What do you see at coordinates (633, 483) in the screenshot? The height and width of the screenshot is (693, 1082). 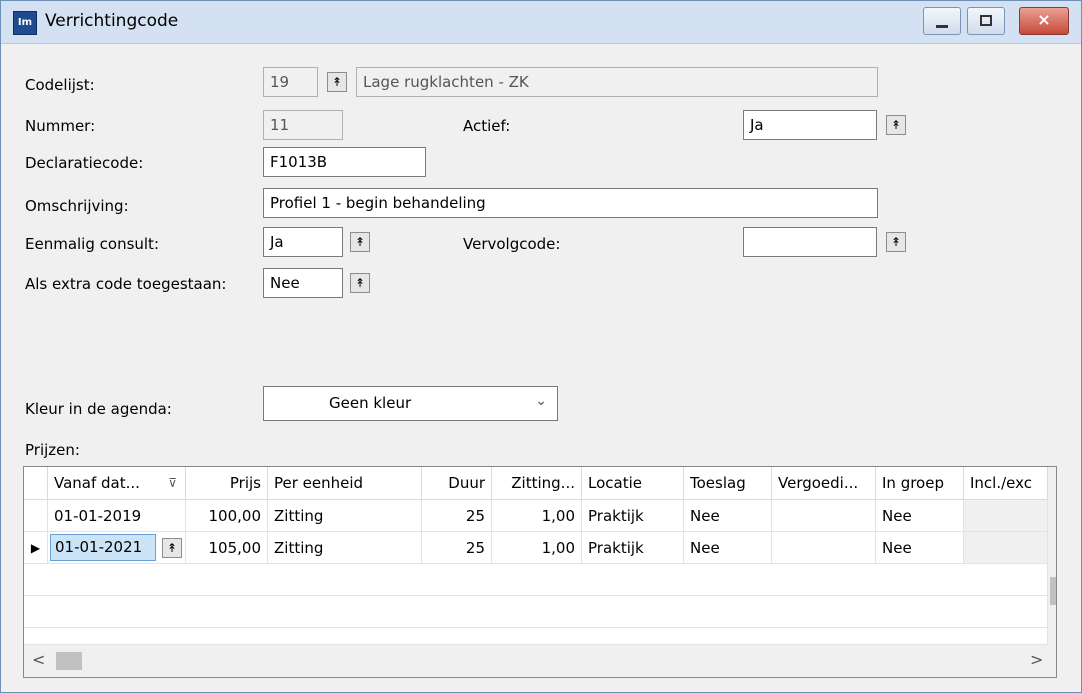 I see `column-header-locatie: Locatie` at bounding box center [633, 483].